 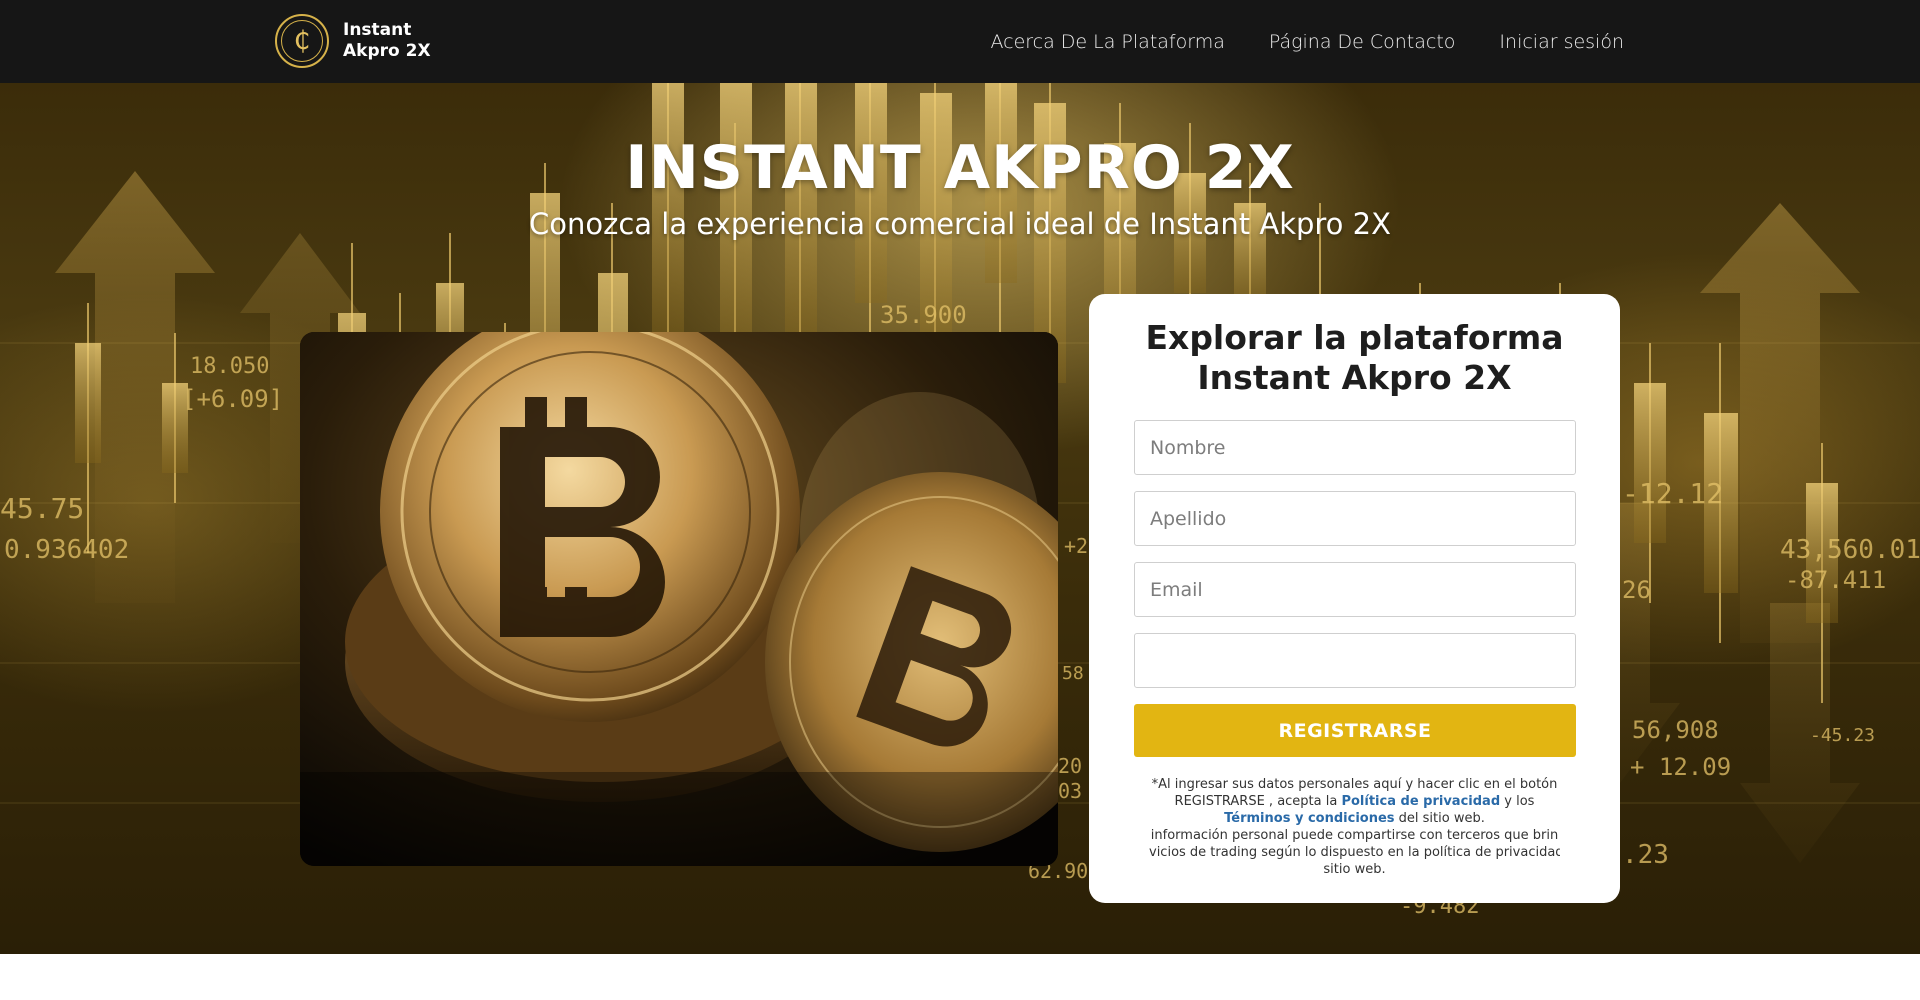 I want to click on register-button: REGISTRARSE, so click(x=1355, y=730).